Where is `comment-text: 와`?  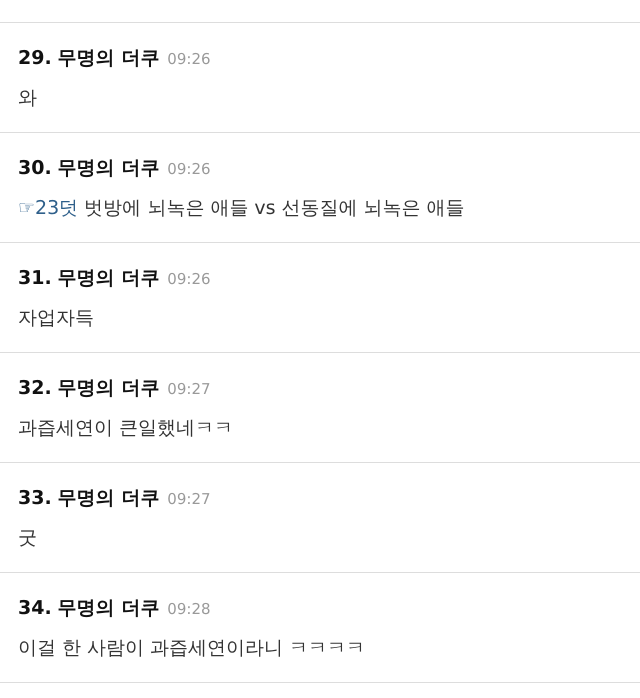
comment-text: 와 is located at coordinates (27, 98).